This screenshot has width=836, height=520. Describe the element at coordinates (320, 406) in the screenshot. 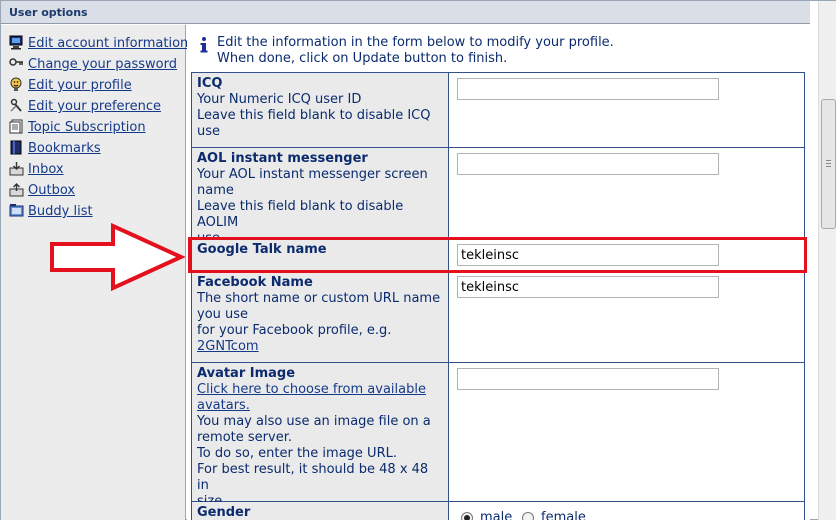

I see `choose-avatar-link: avatars.` at that location.